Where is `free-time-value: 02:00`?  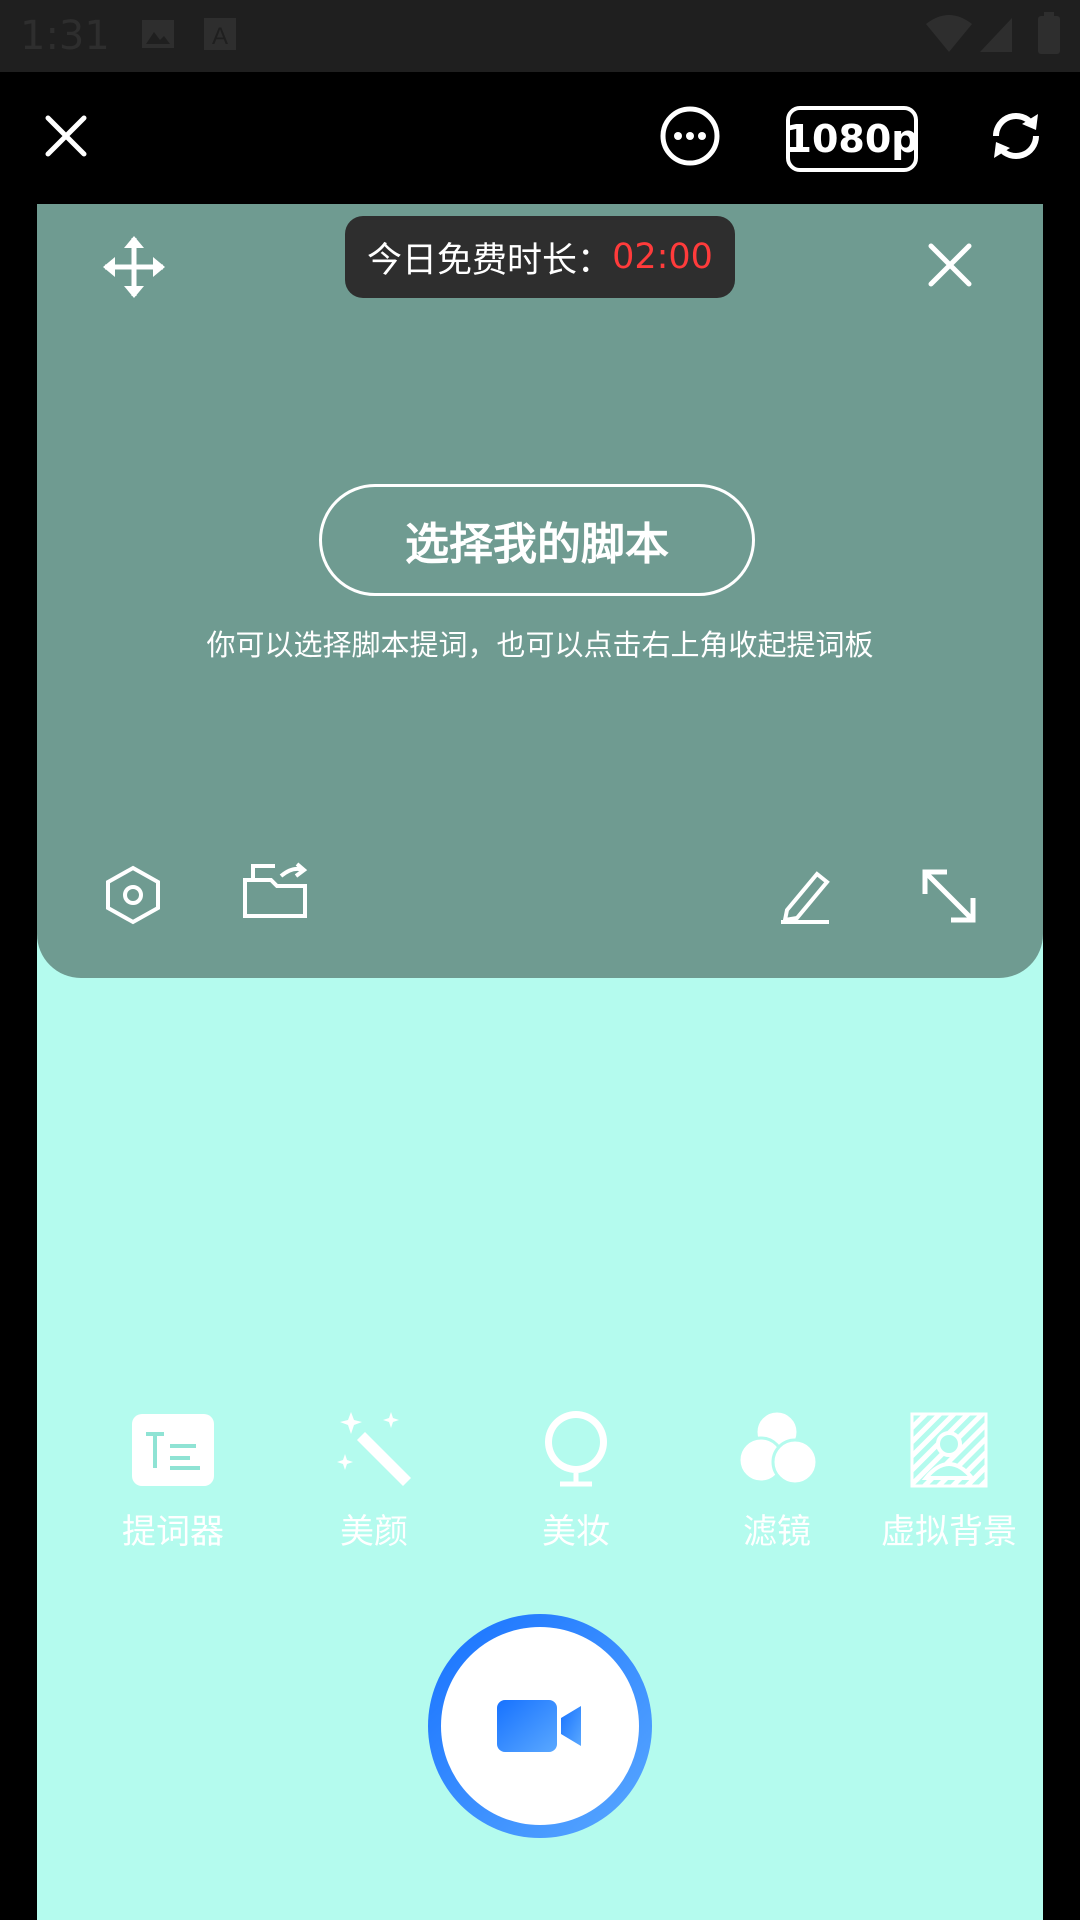 free-time-value: 02:00 is located at coordinates (662, 257).